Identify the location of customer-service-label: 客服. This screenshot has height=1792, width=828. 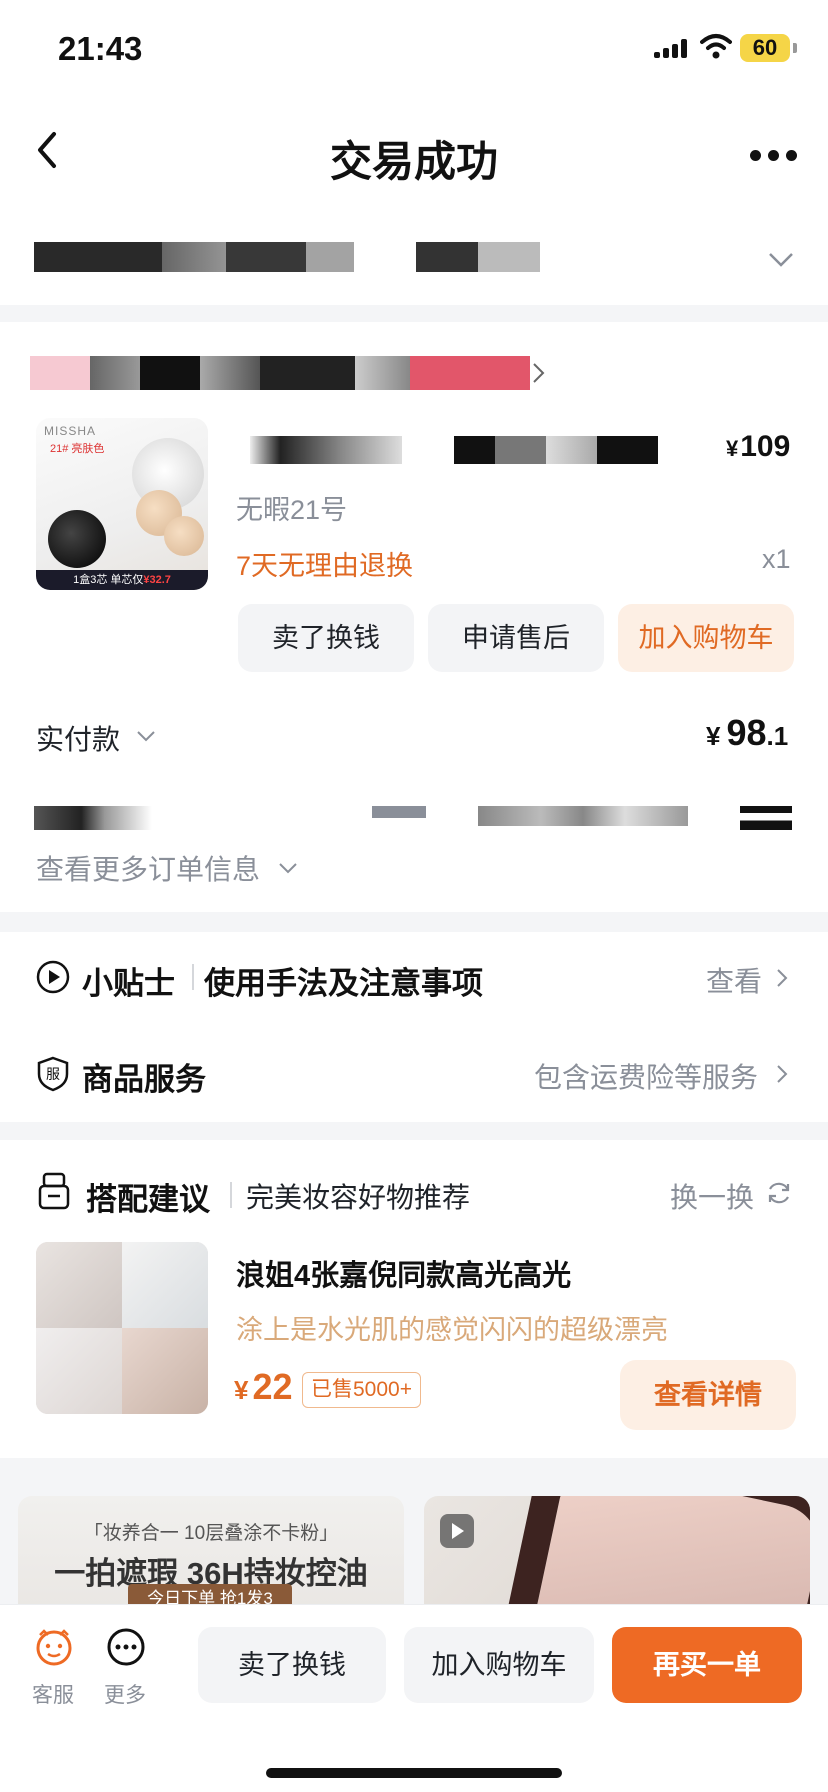
(53, 1694).